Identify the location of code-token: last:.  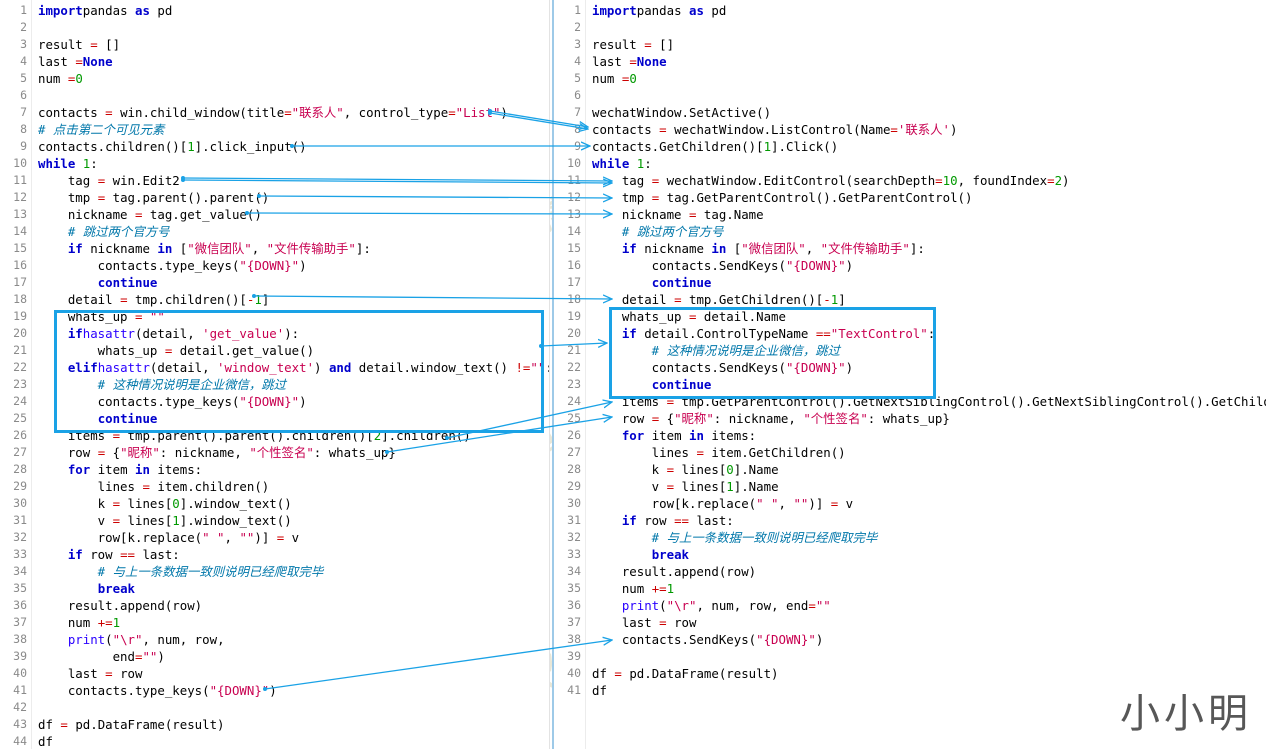
(157, 554).